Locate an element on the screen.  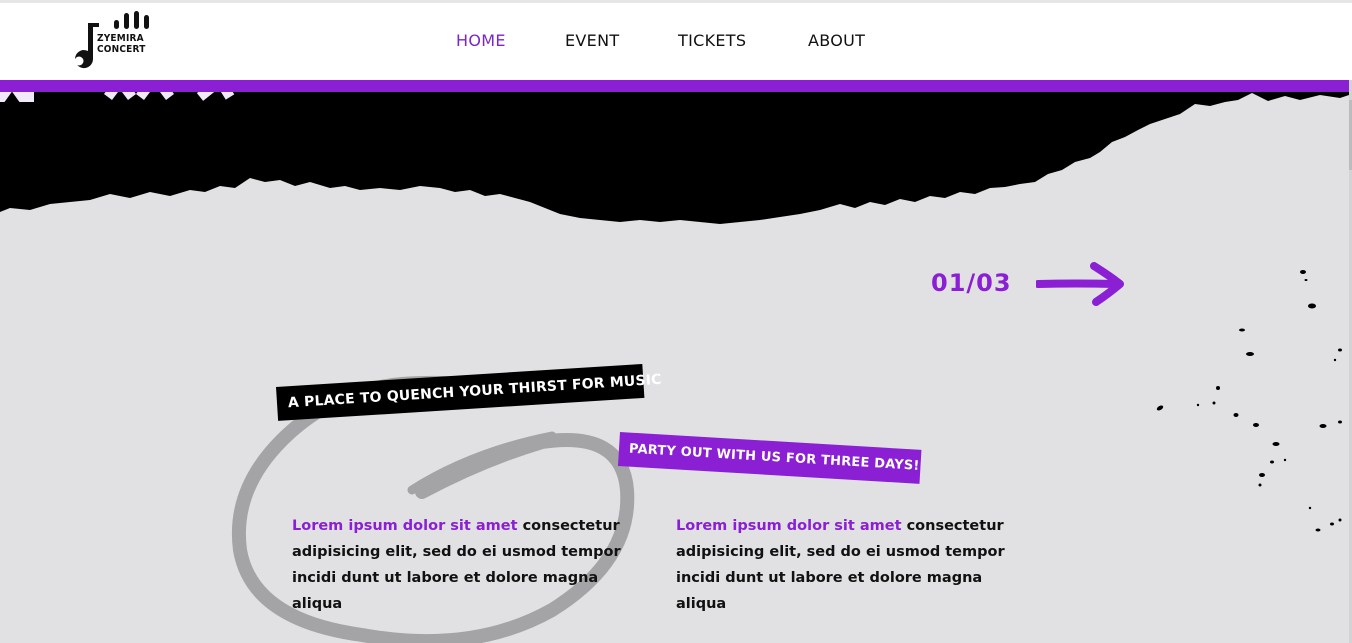
event-duration-badge: PARTY OUT WITH US FOR THREE DAYS! is located at coordinates (769, 458).